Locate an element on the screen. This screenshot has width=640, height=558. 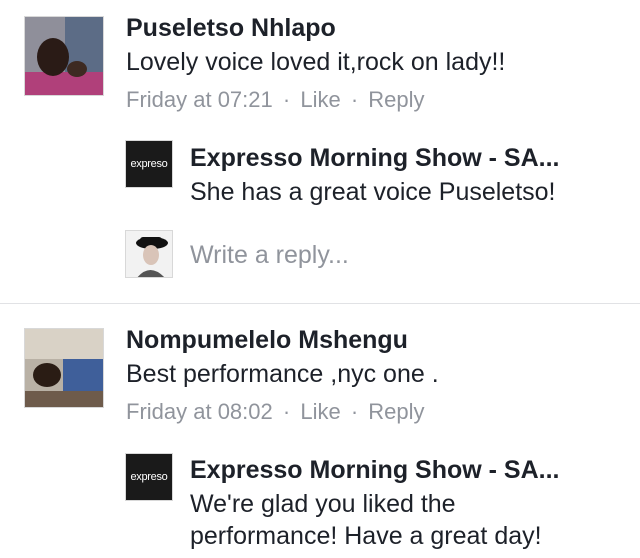
reply-text-line: performance! Have a great day! is located at coordinates (366, 536).